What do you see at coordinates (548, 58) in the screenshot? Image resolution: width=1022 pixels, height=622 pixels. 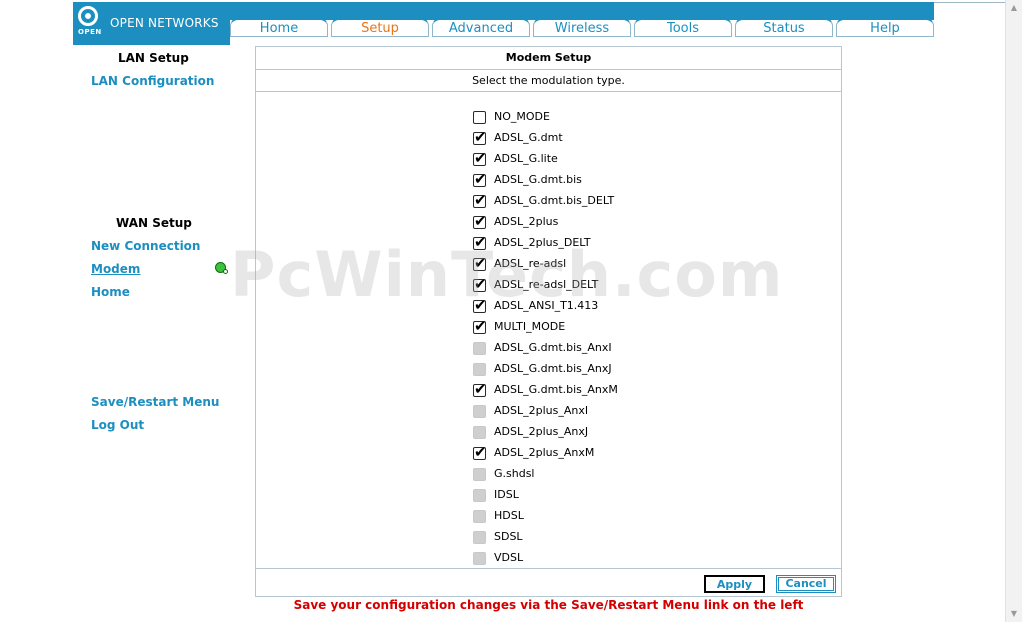 I see `panel-title: Modem Setup` at bounding box center [548, 58].